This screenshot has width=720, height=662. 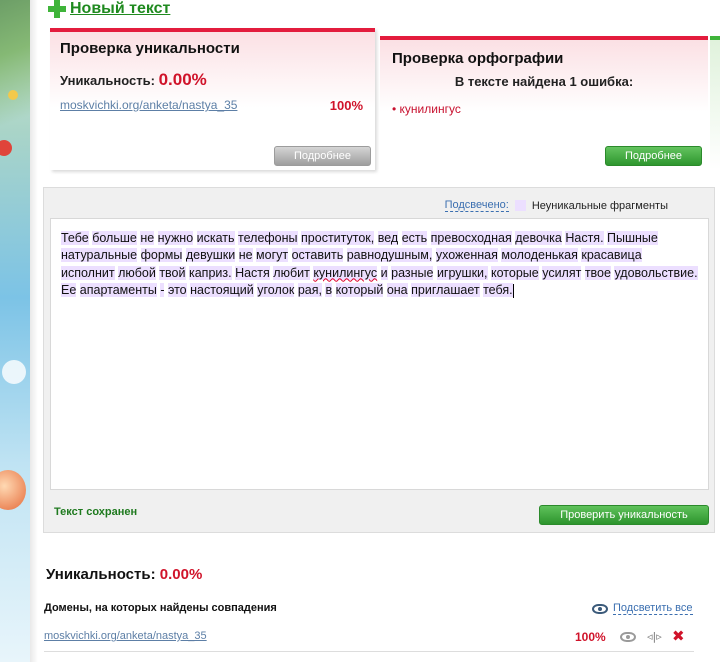 What do you see at coordinates (715, 103) in the screenshot?
I see `next-panel-edge` at bounding box center [715, 103].